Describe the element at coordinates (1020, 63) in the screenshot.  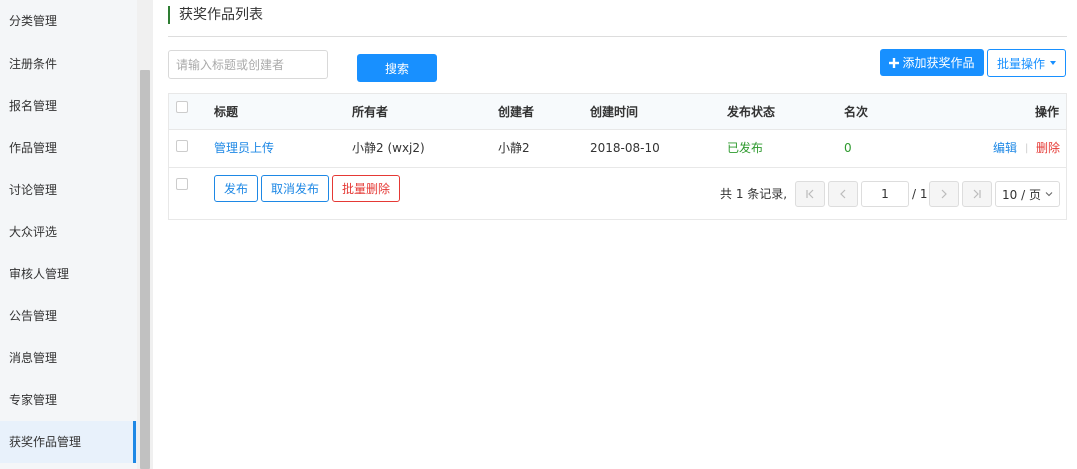
I see `batch-operations-label: 批量操作` at that location.